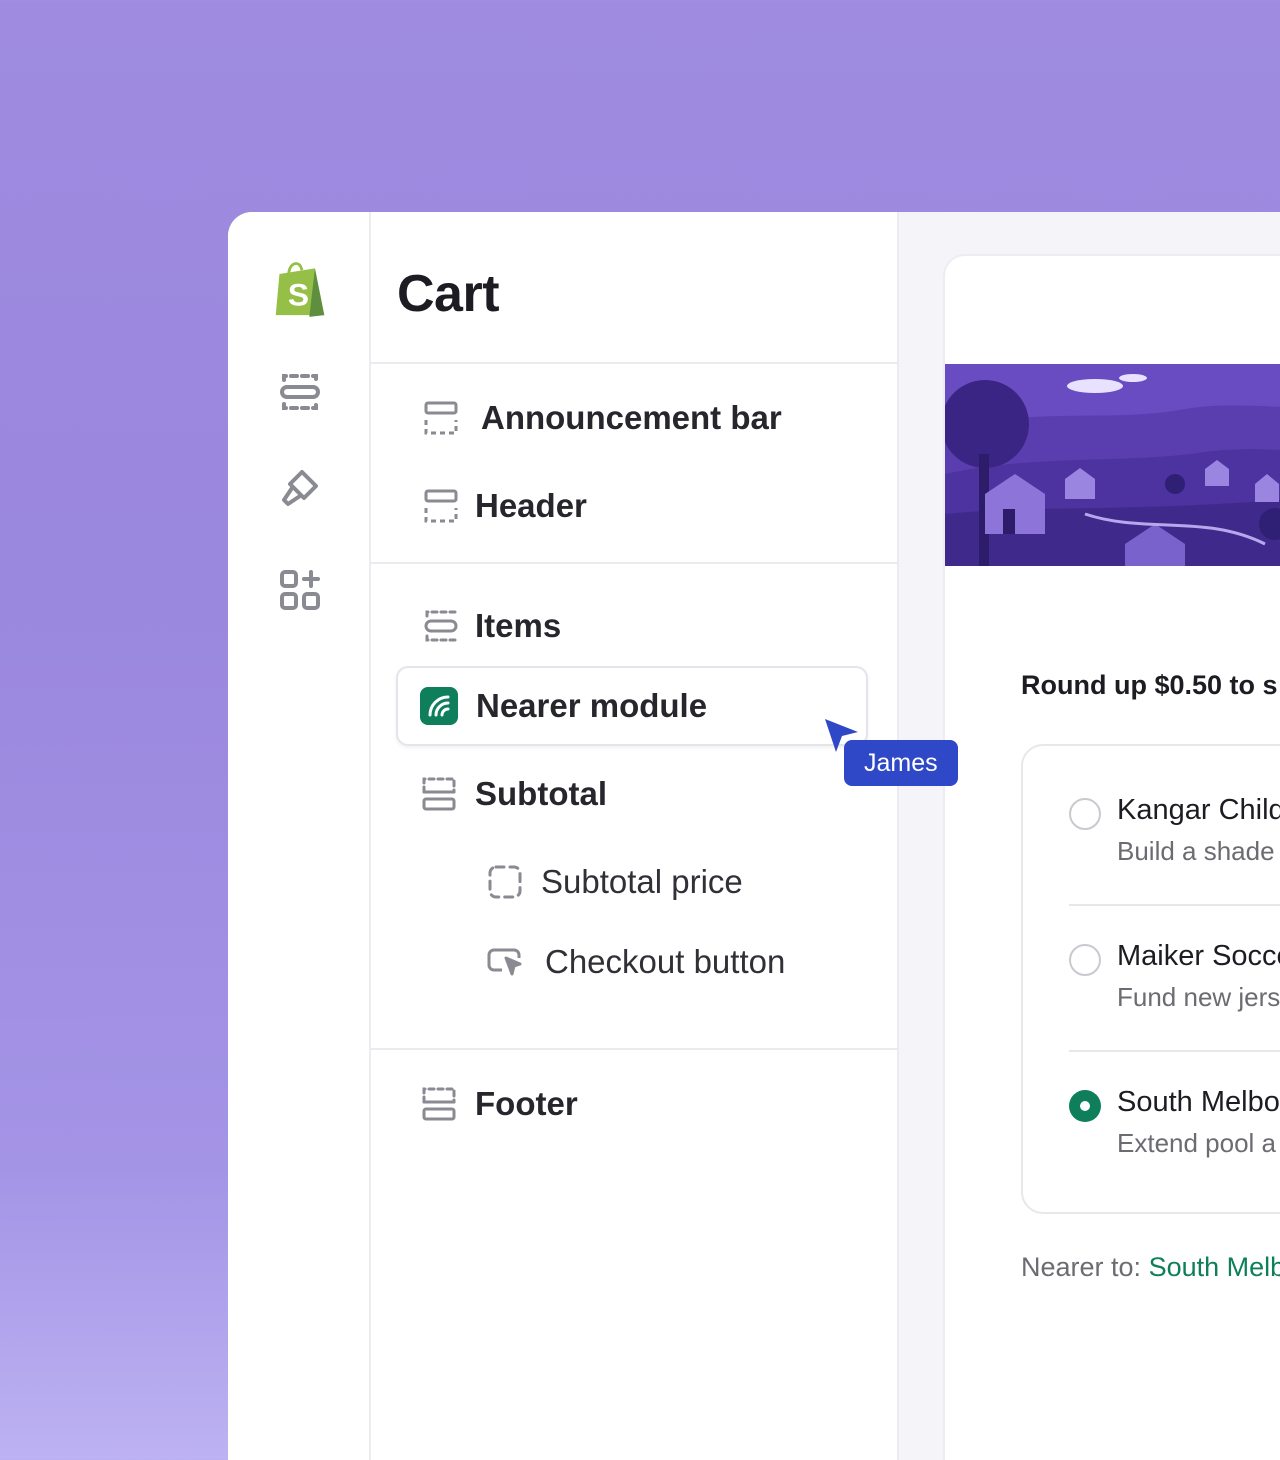  I want to click on section-footer: Footer, so click(498, 1104).